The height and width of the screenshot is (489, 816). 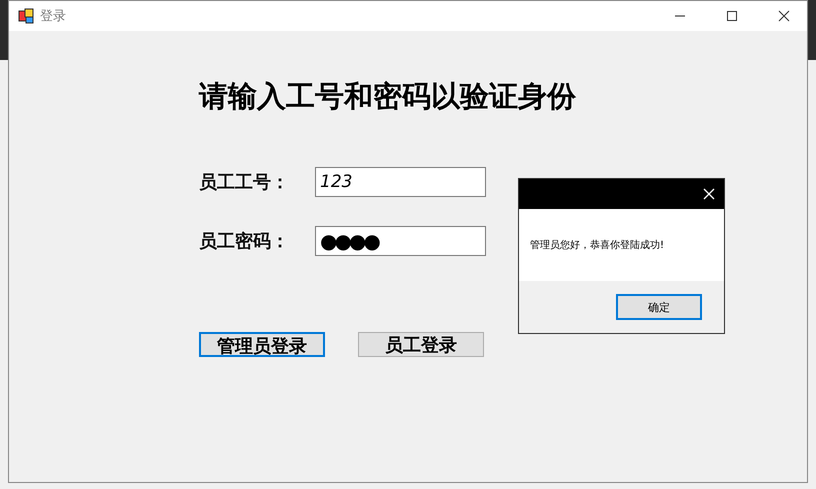 What do you see at coordinates (421, 344) in the screenshot?
I see `login-button: 员工登录` at bounding box center [421, 344].